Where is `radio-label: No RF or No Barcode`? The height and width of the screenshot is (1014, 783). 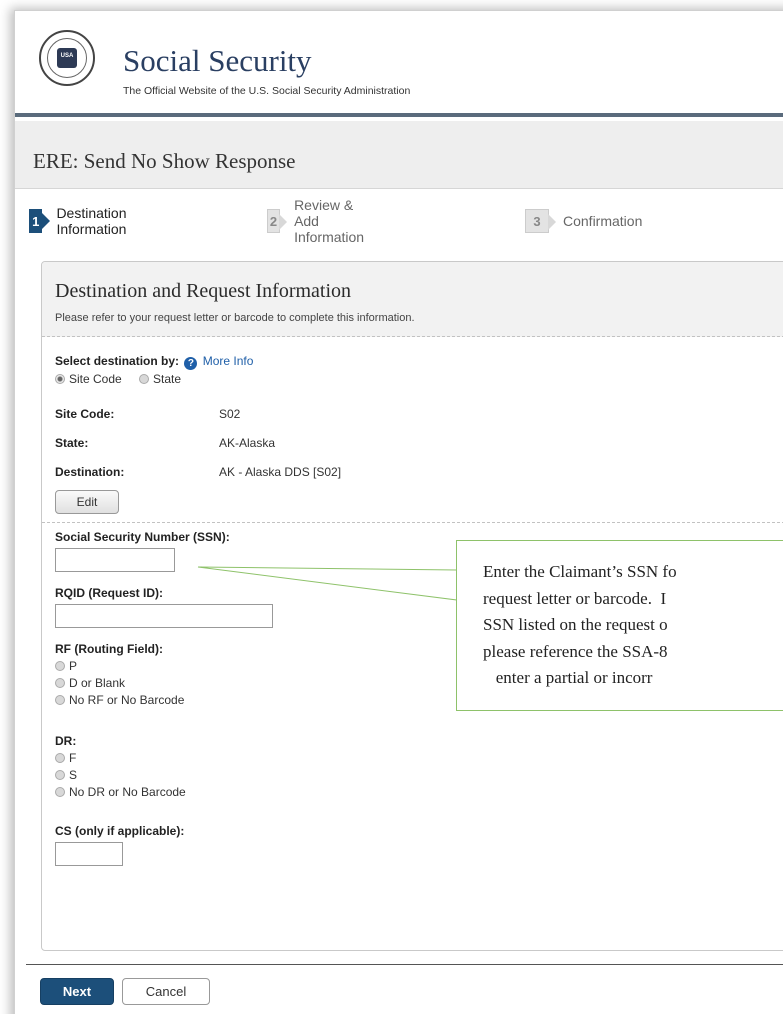
radio-label: No RF or No Barcode is located at coordinates (127, 700).